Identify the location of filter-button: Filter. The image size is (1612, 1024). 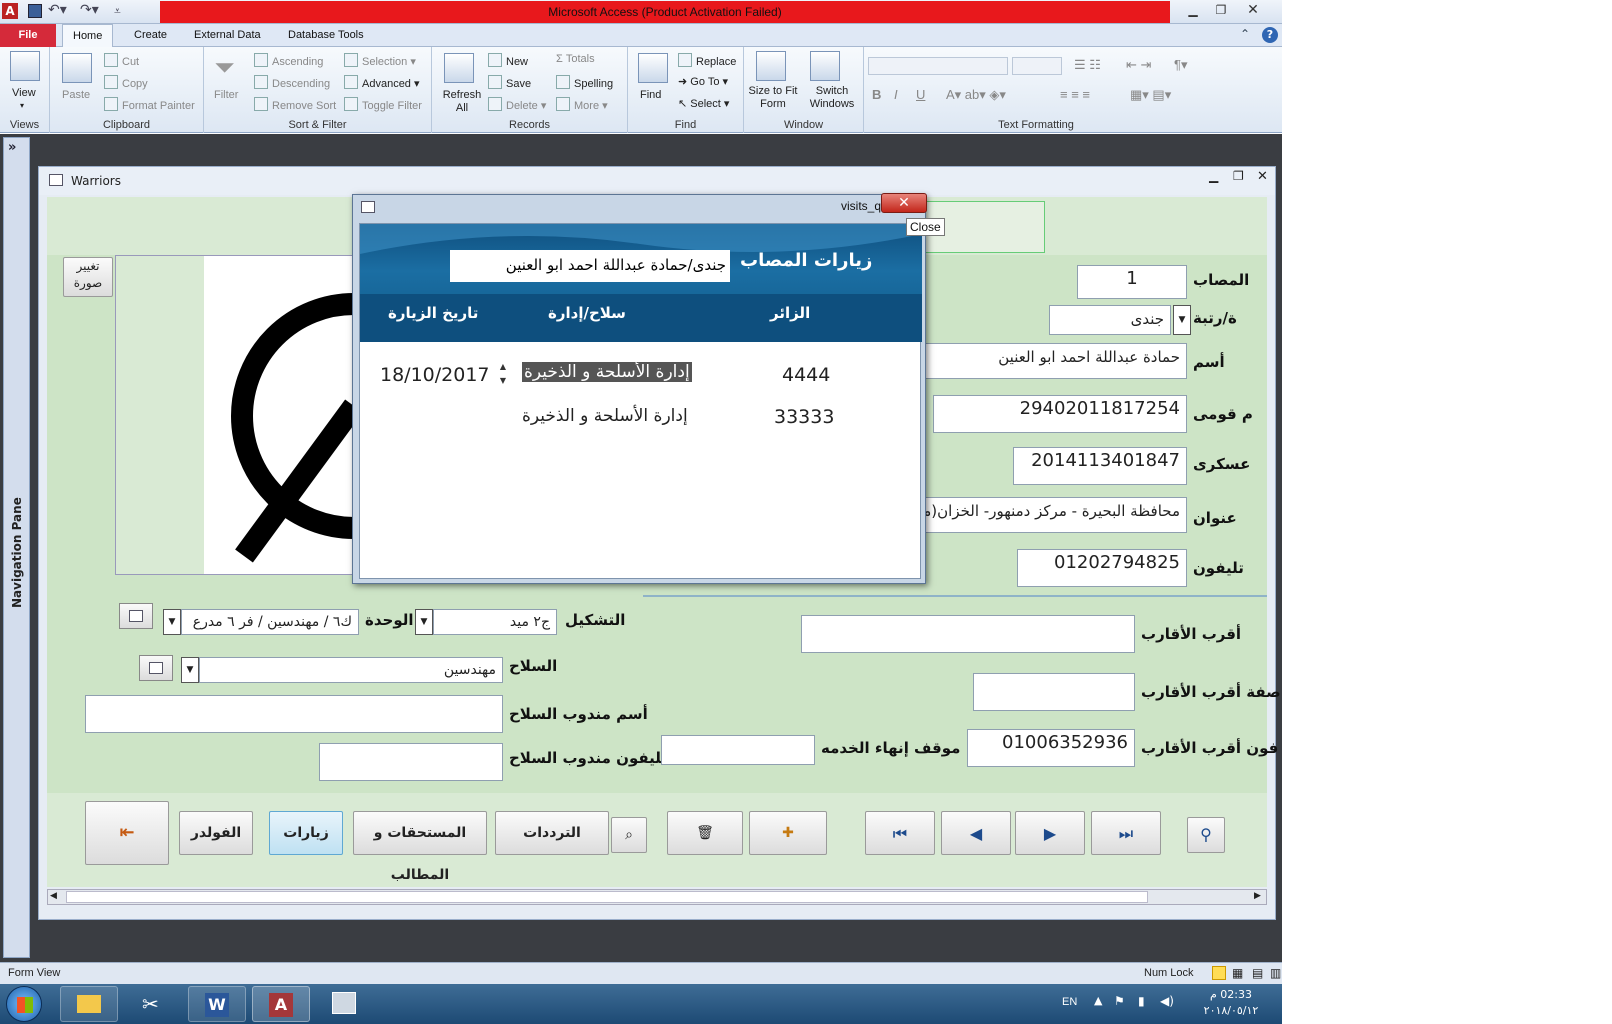
(226, 95).